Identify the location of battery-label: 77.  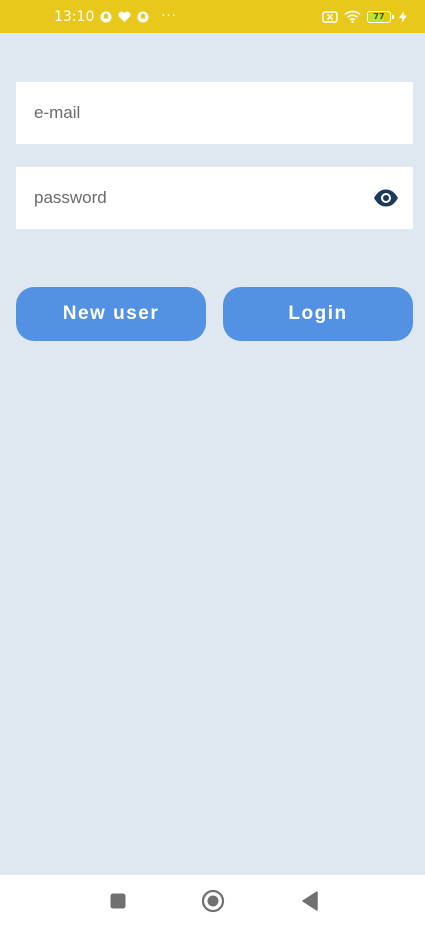
(379, 16).